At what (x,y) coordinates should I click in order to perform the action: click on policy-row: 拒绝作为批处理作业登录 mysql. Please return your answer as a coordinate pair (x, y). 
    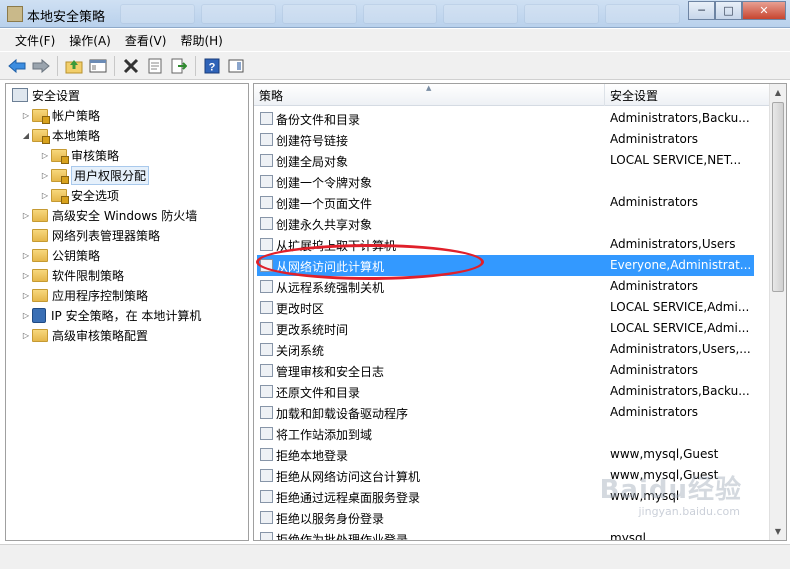
    Looking at the image, I should click on (512, 534).